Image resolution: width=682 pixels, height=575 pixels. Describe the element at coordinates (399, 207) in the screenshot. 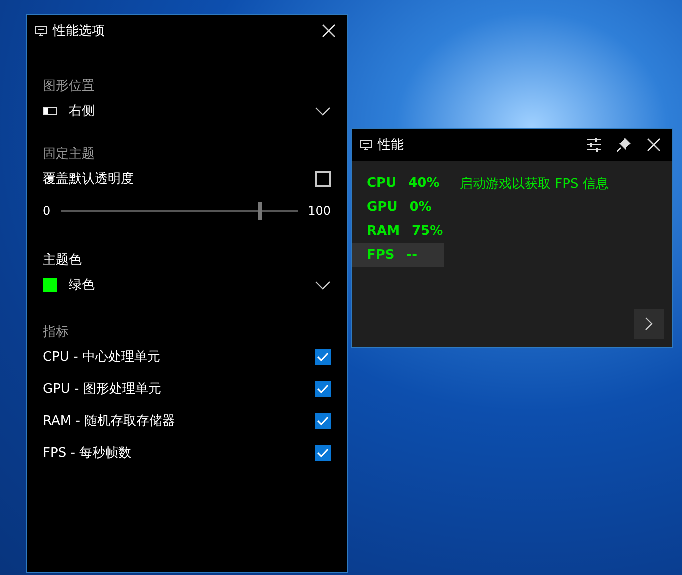

I see `metric-reading: GPU 0%` at that location.